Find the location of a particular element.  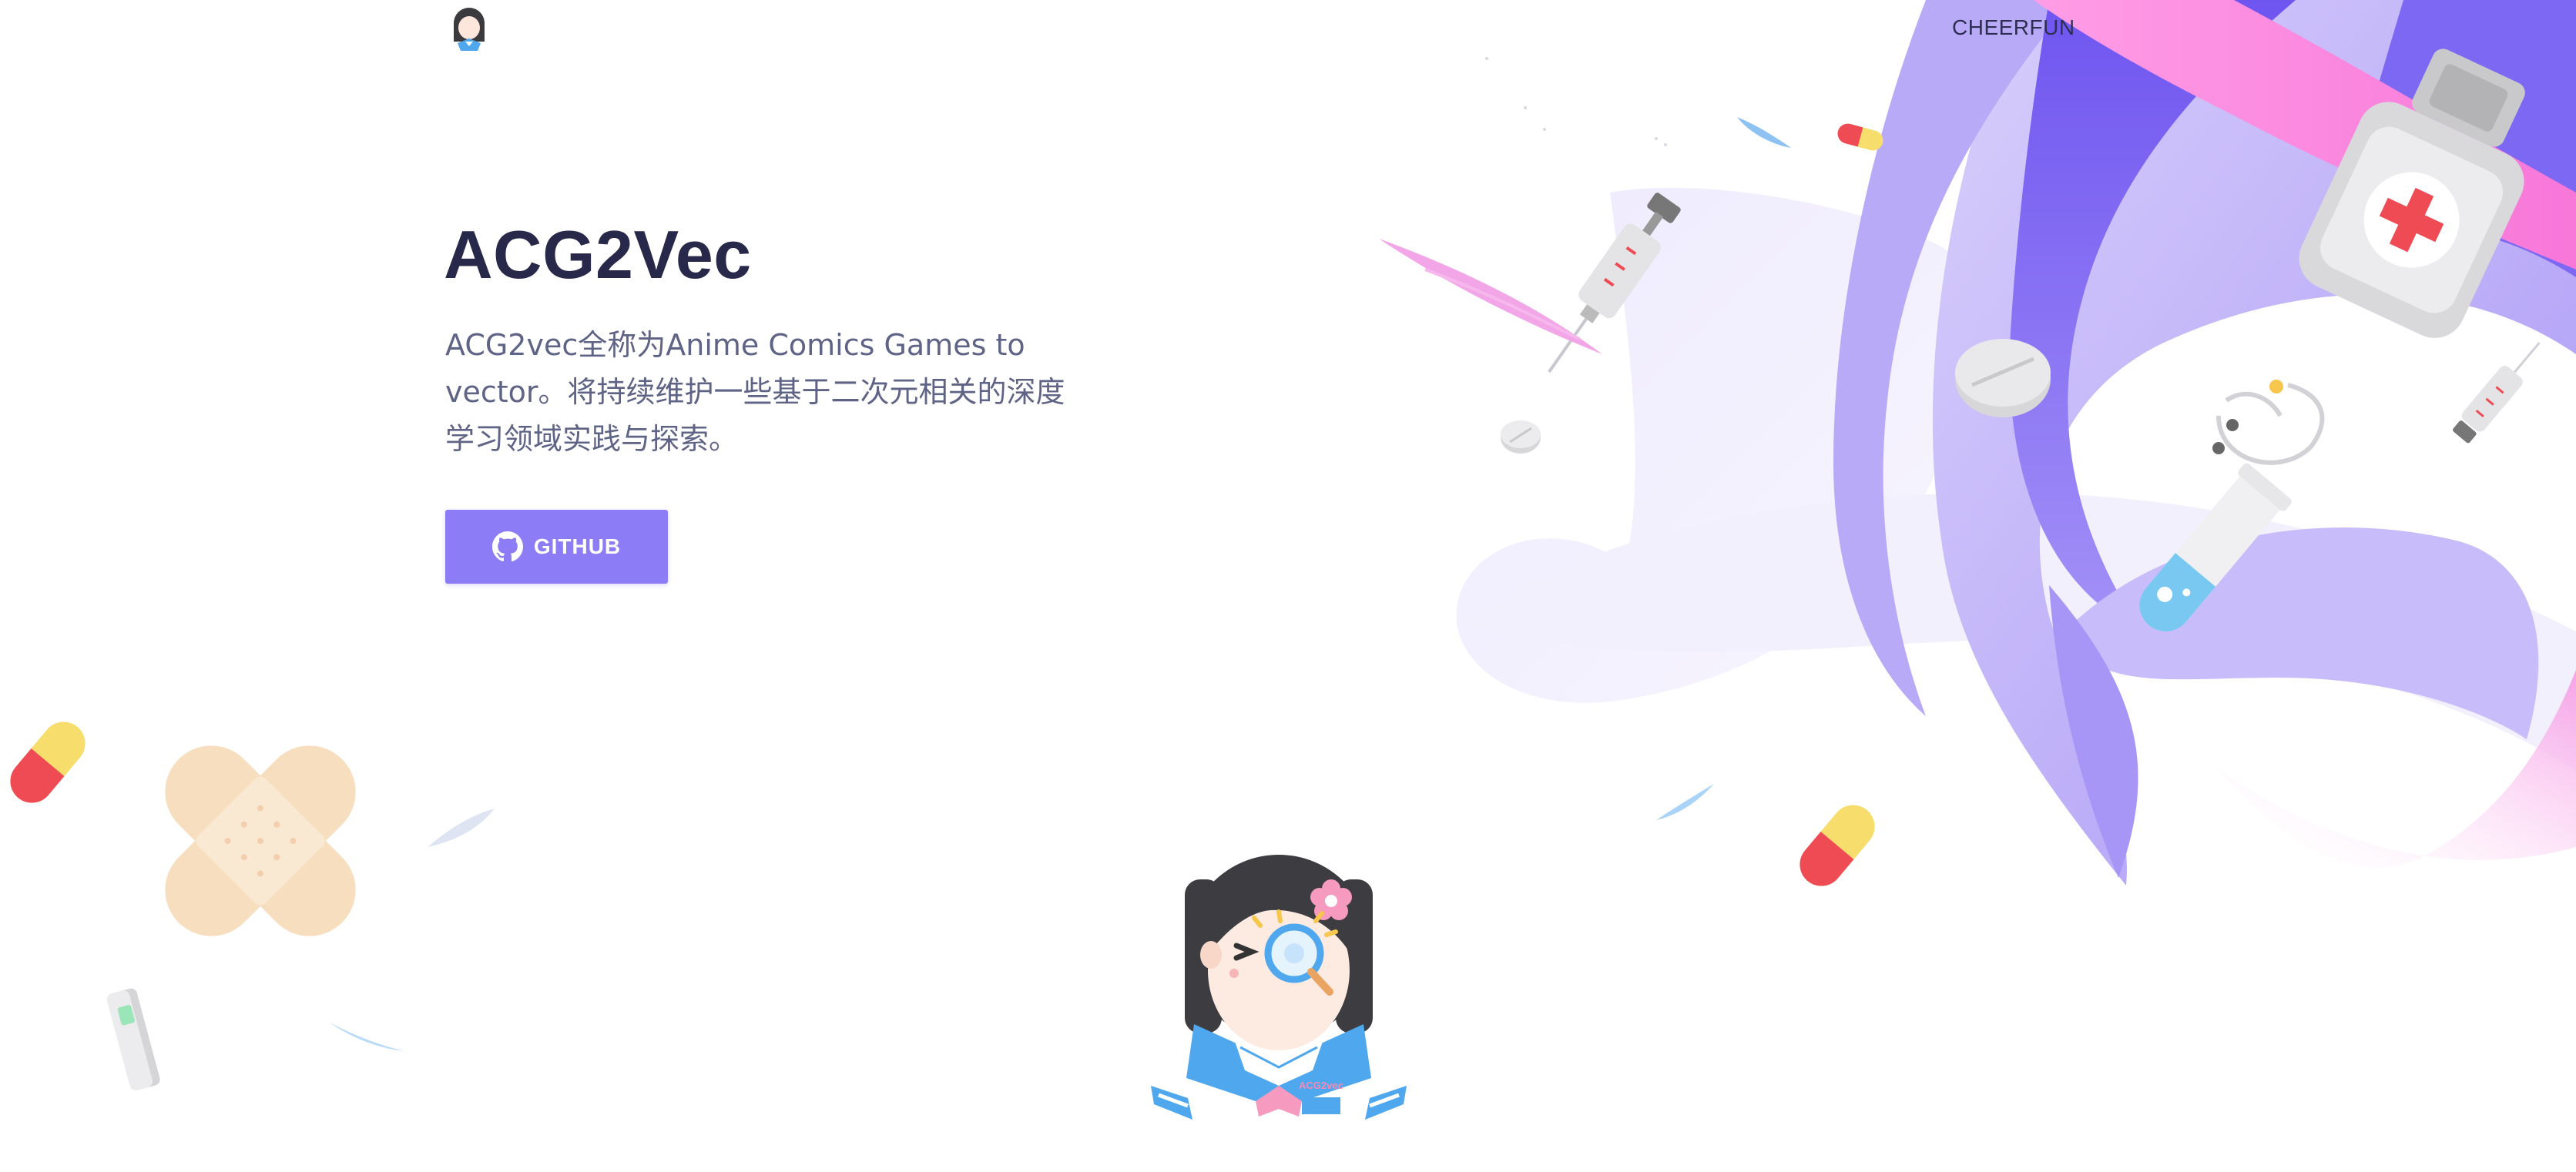

mascot-badge-text: ACG2vec is located at coordinates (1321, 1085).